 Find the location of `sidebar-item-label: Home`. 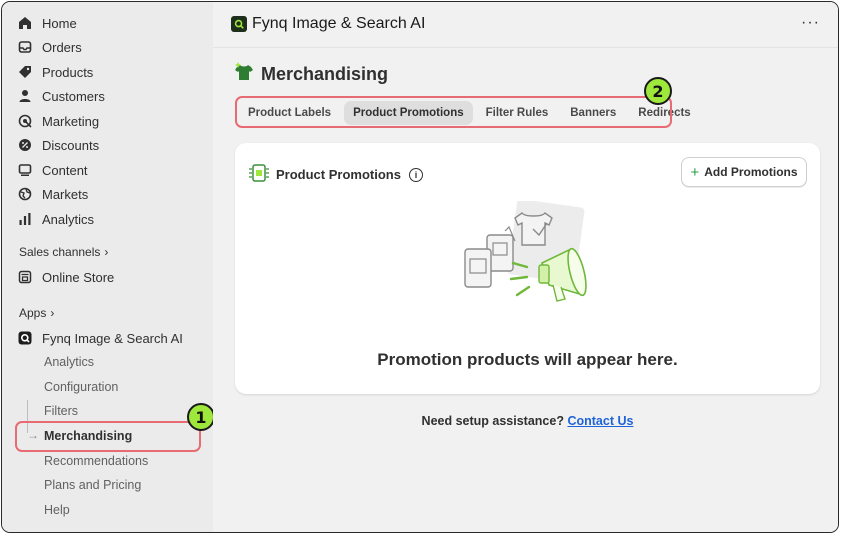

sidebar-item-label: Home is located at coordinates (59, 23).